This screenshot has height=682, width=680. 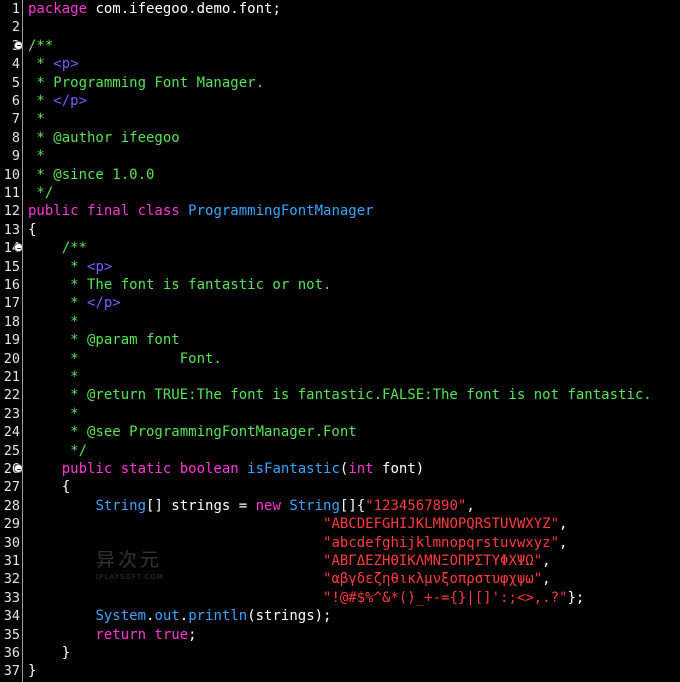 What do you see at coordinates (15, 137) in the screenshot?
I see `line-number: 8` at bounding box center [15, 137].